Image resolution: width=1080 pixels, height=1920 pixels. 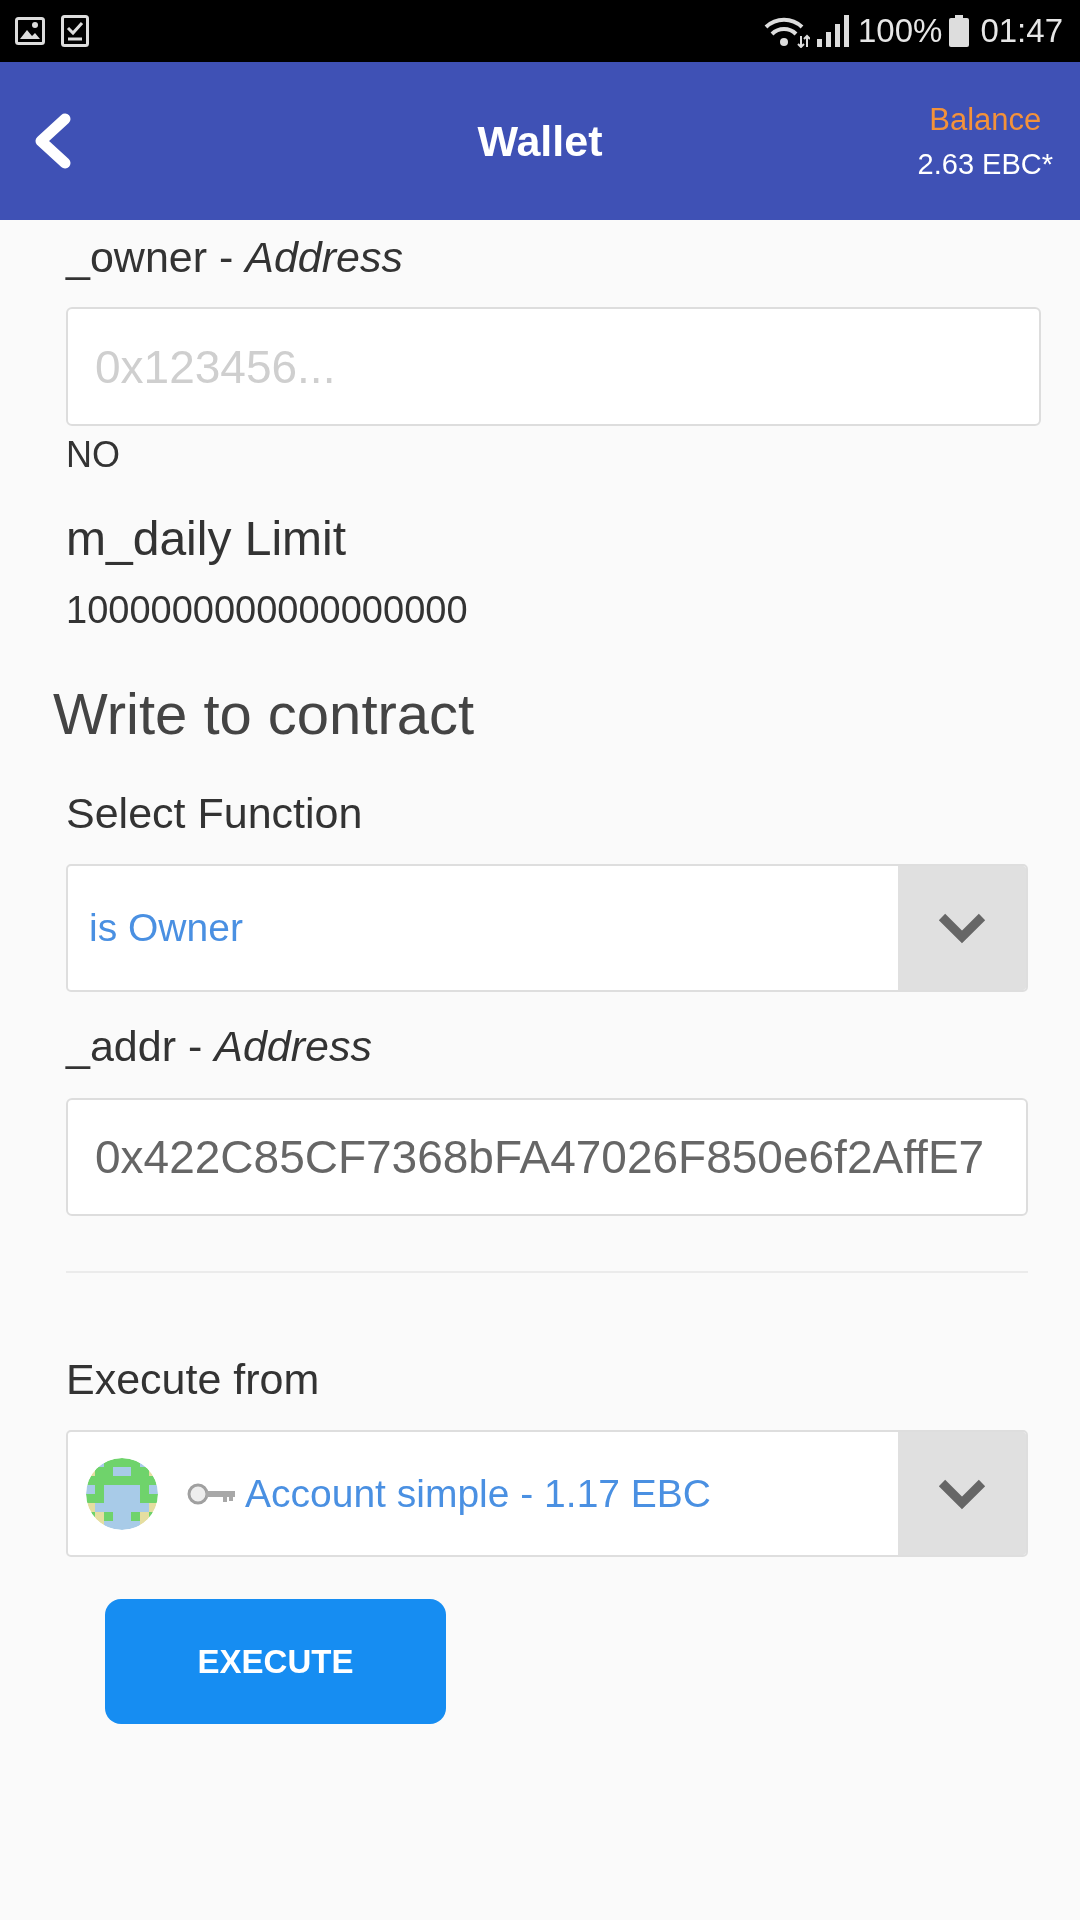 What do you see at coordinates (122, 1493) in the screenshot?
I see `avatar-icon` at bounding box center [122, 1493].